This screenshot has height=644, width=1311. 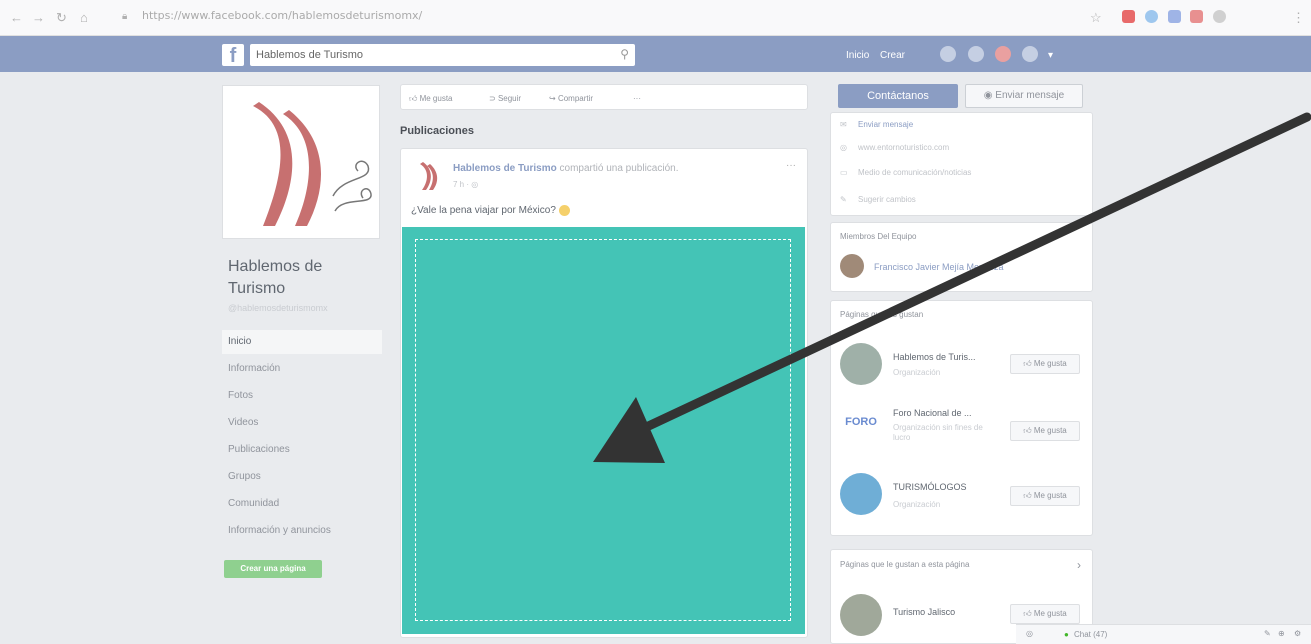 I want to click on liked-page-name: TURISMÓLOGOS, so click(x=930, y=487).